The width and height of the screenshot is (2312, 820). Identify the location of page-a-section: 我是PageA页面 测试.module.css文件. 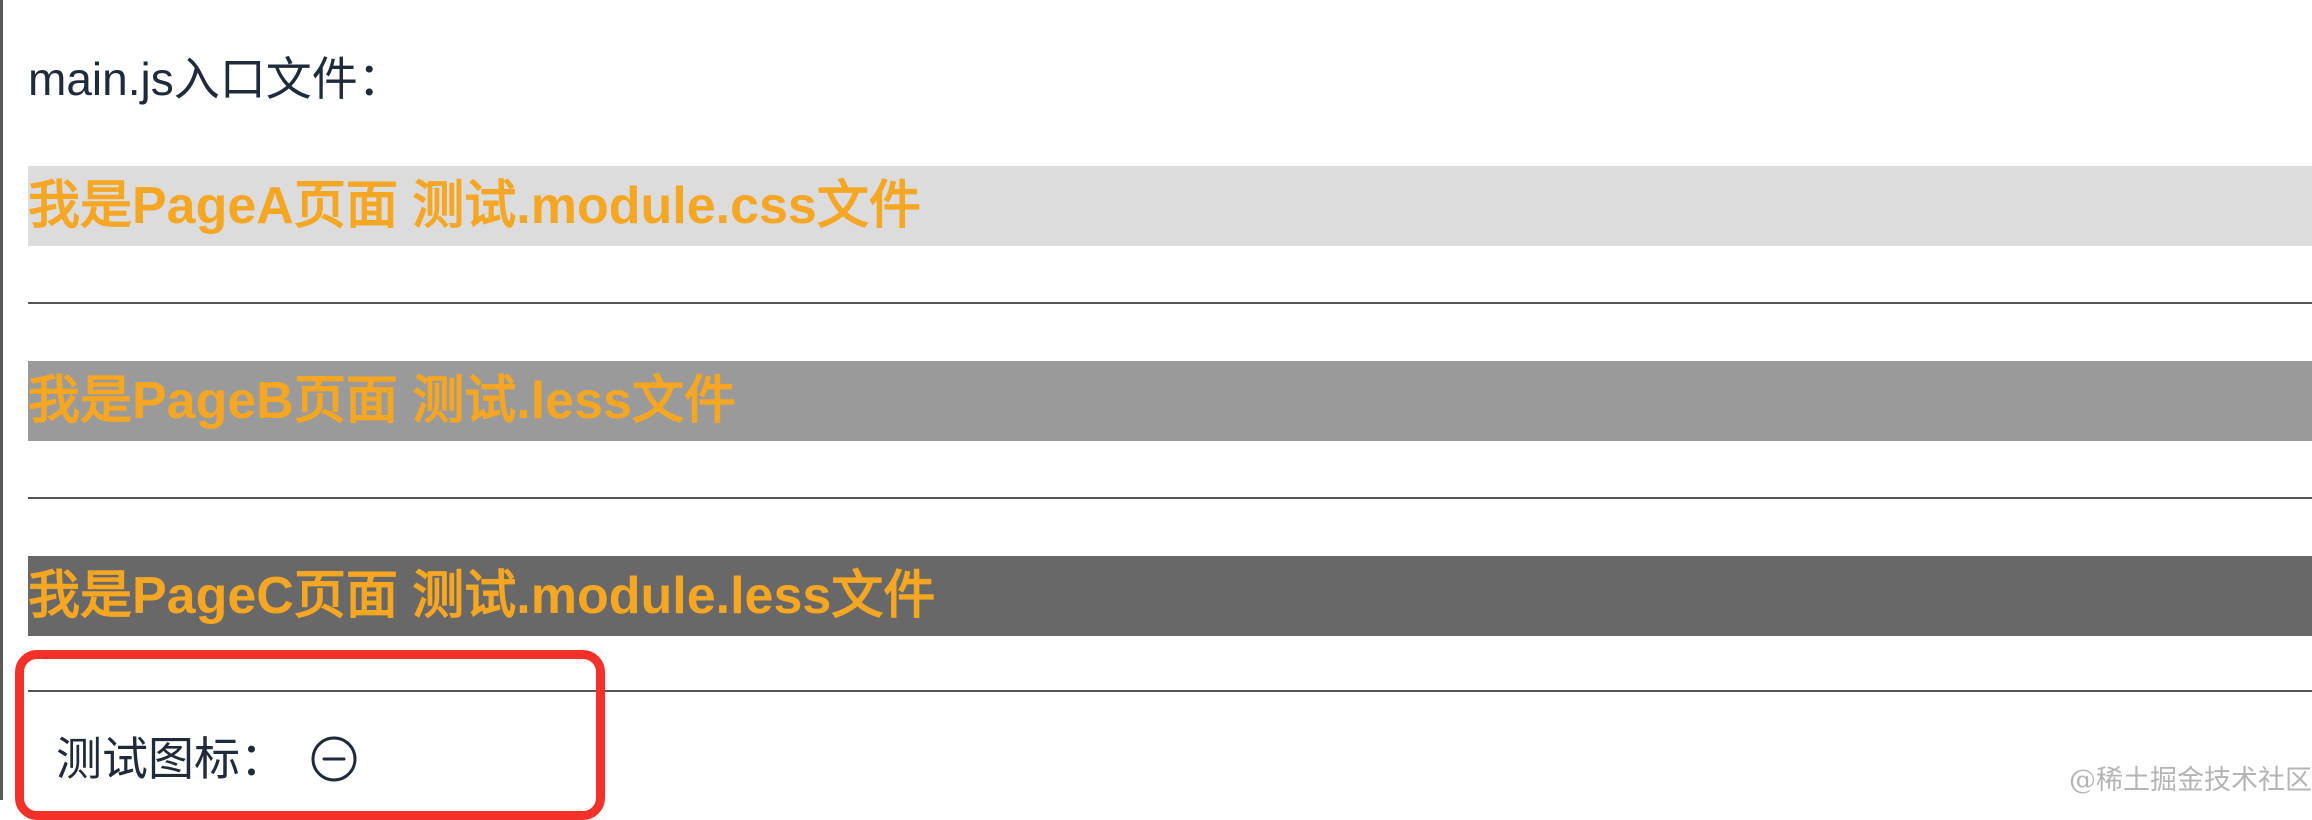
(1170, 206).